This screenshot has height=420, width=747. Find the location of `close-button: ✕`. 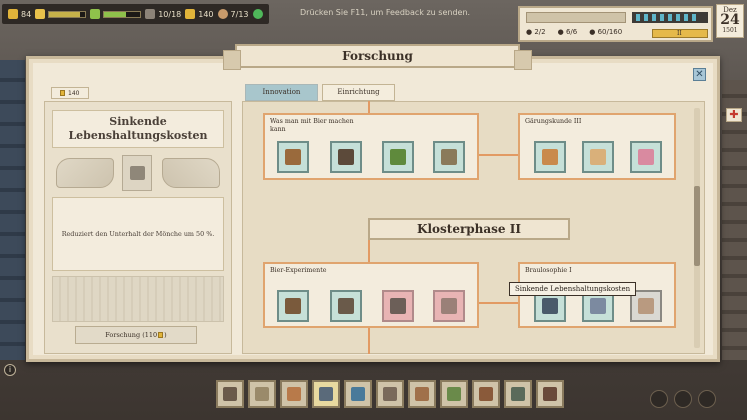

close-button: ✕ is located at coordinates (699, 74).